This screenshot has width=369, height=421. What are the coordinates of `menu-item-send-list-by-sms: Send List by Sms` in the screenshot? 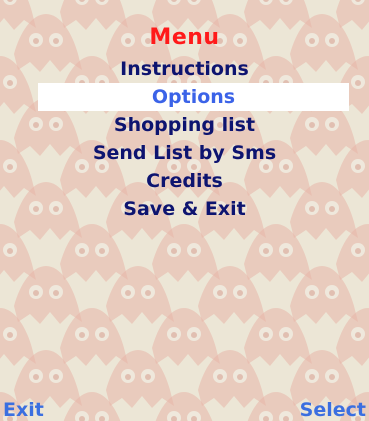 It's located at (184, 153).